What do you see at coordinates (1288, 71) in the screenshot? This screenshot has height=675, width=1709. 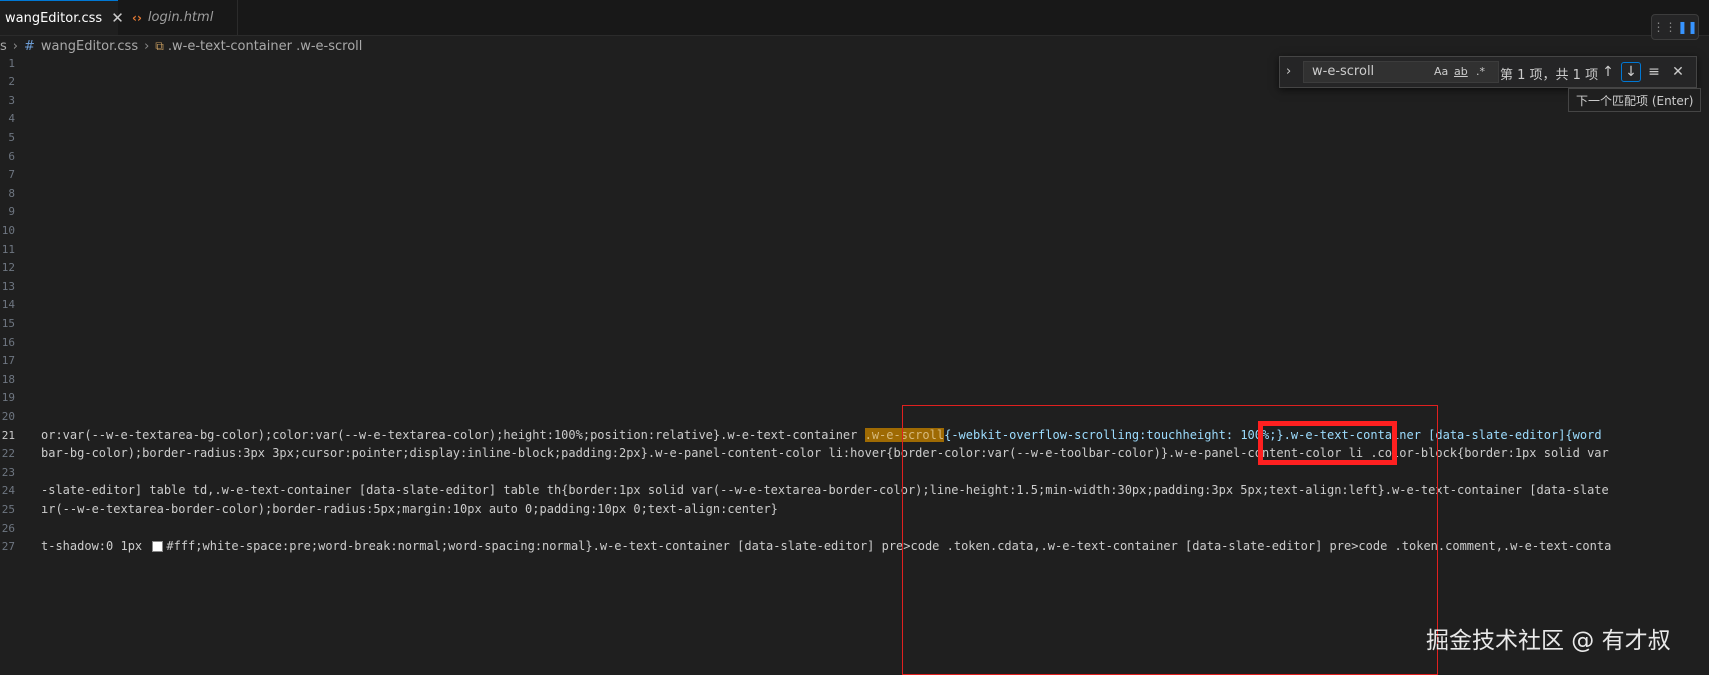 I see `toggle-replace-chevron-icon: ›` at bounding box center [1288, 71].